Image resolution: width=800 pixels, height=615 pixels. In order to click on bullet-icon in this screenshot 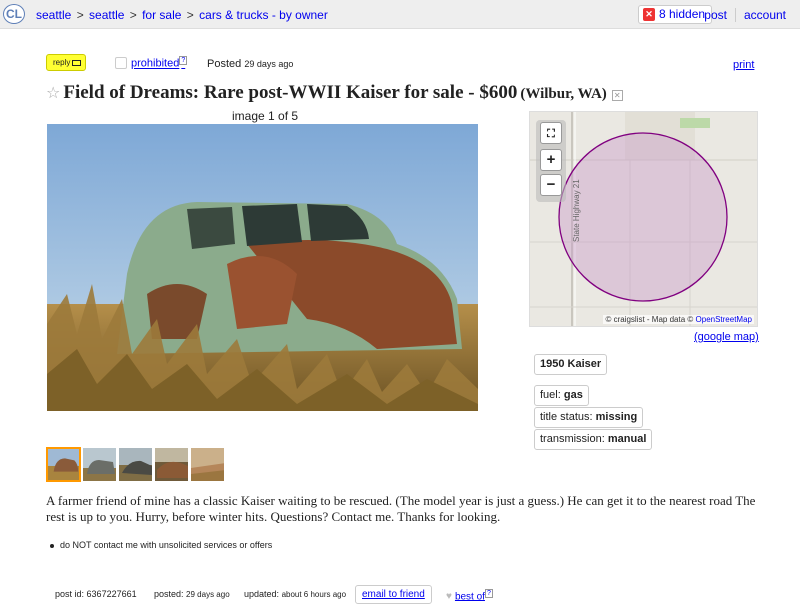, I will do `click(52, 545)`.